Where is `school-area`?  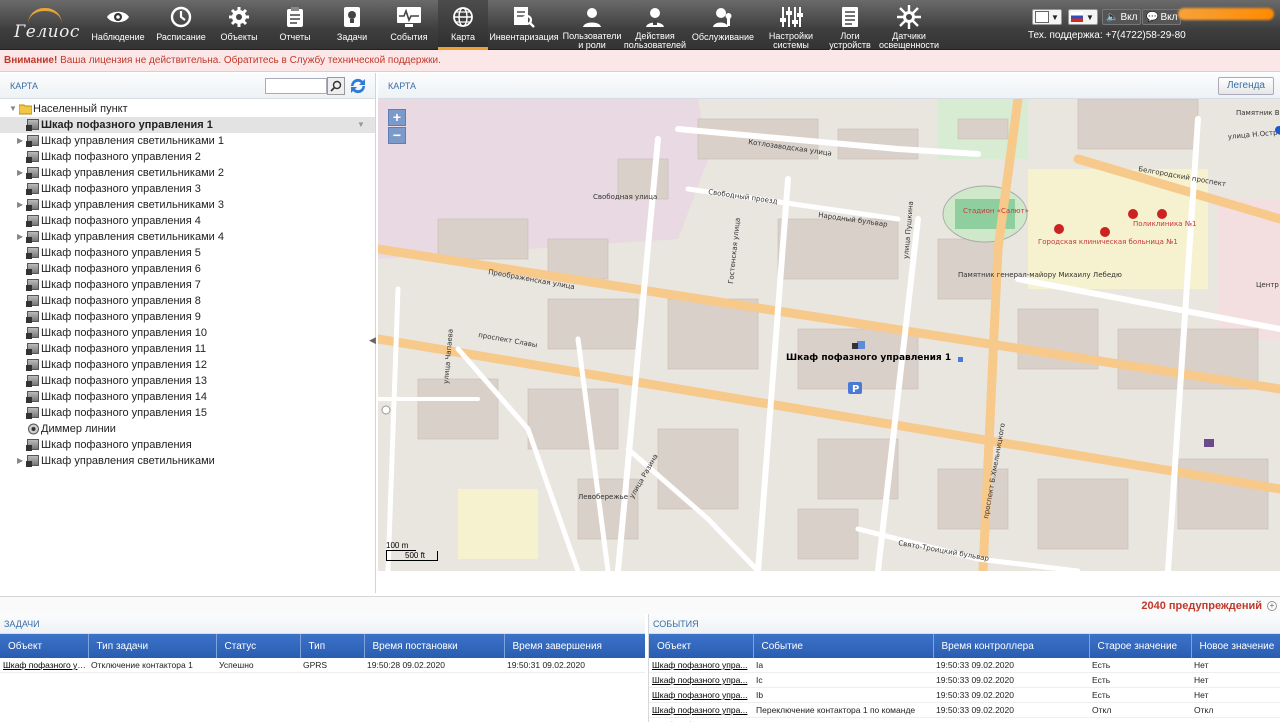
school-area is located at coordinates (498, 524).